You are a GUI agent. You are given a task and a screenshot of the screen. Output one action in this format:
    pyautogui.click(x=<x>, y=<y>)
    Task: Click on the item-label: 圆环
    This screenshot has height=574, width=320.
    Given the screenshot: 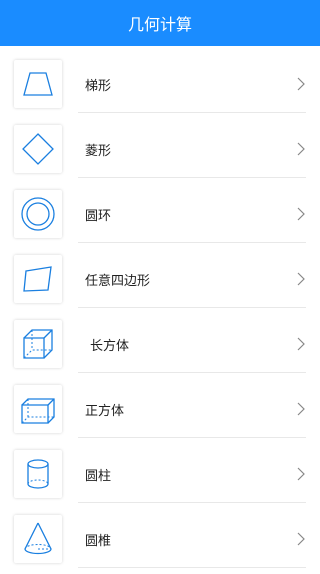 What is the action you would take?
    pyautogui.click(x=98, y=216)
    